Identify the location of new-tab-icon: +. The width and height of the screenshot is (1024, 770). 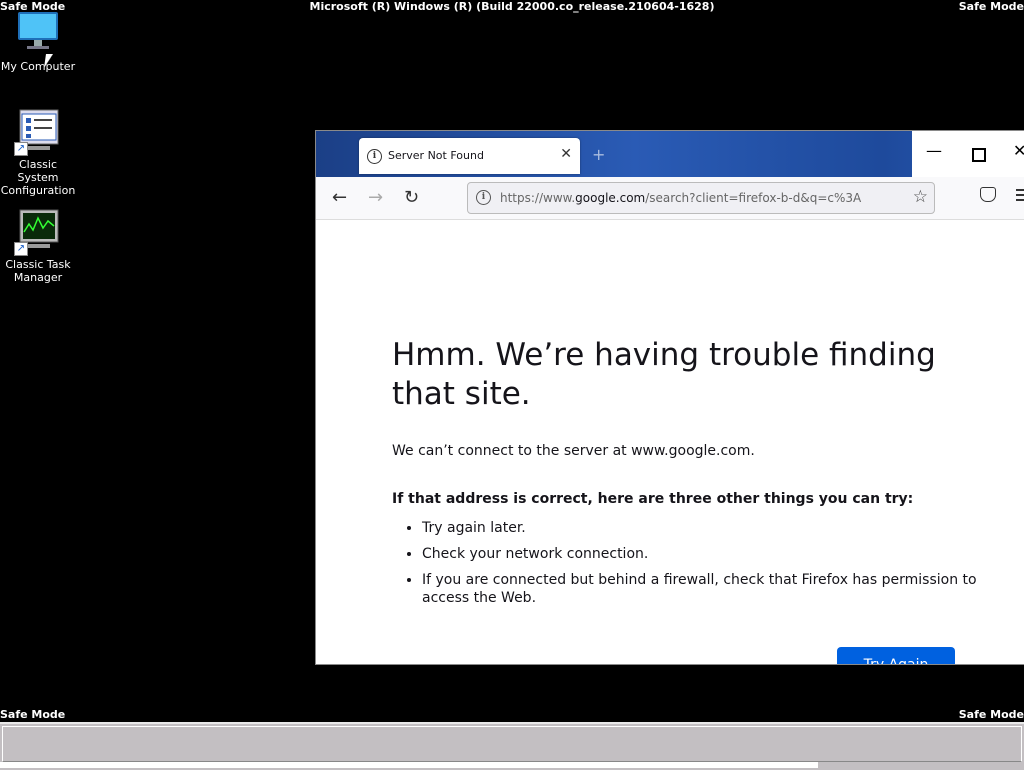
(598, 154).